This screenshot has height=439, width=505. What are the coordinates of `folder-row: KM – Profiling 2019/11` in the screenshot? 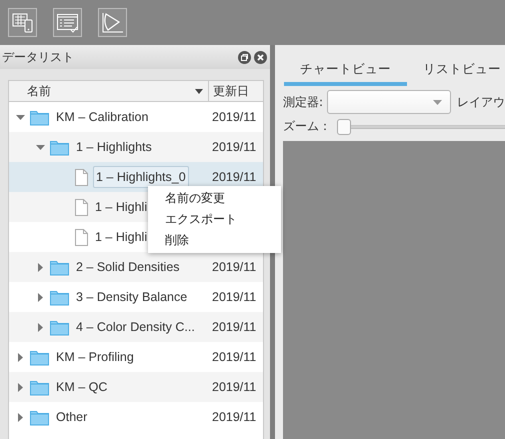 It's located at (136, 357).